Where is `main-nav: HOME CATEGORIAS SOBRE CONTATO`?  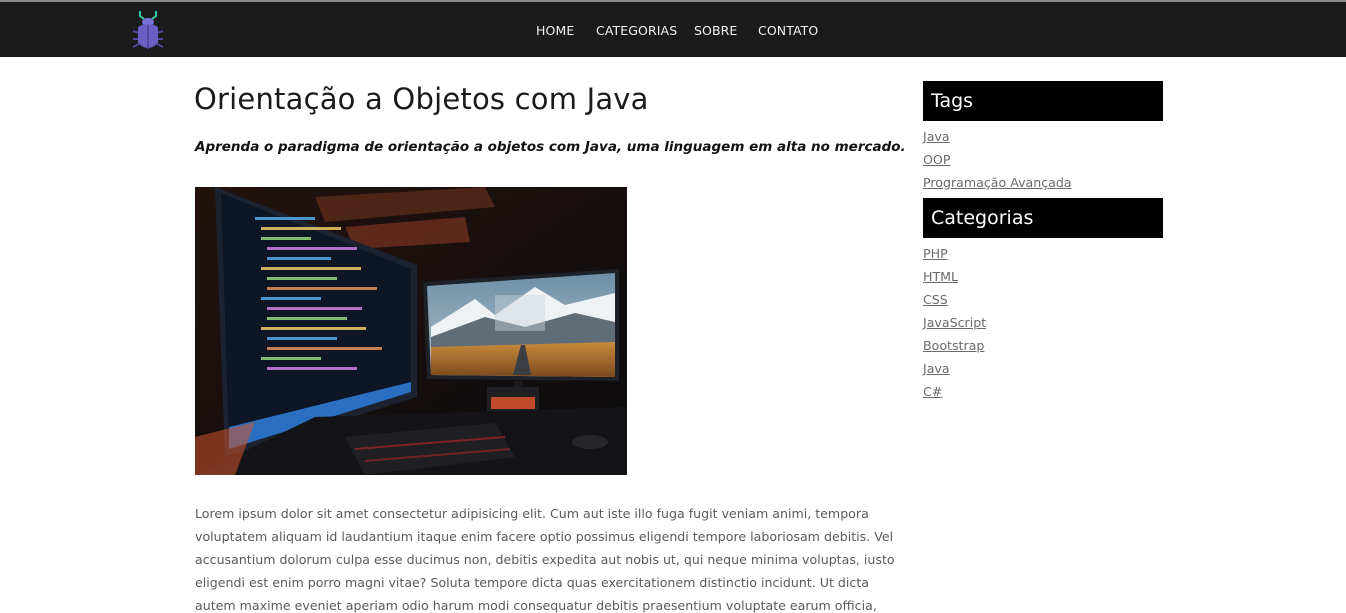
main-nav: HOME CATEGORIAS SOBRE CONTATO is located at coordinates (673, 29).